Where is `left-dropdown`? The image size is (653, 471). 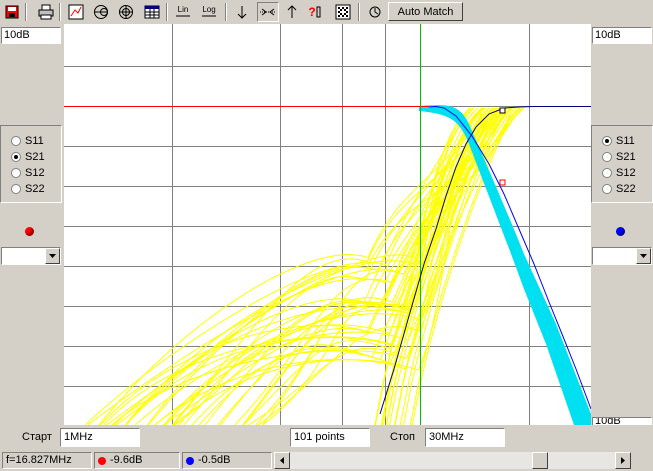
left-dropdown is located at coordinates (31, 256).